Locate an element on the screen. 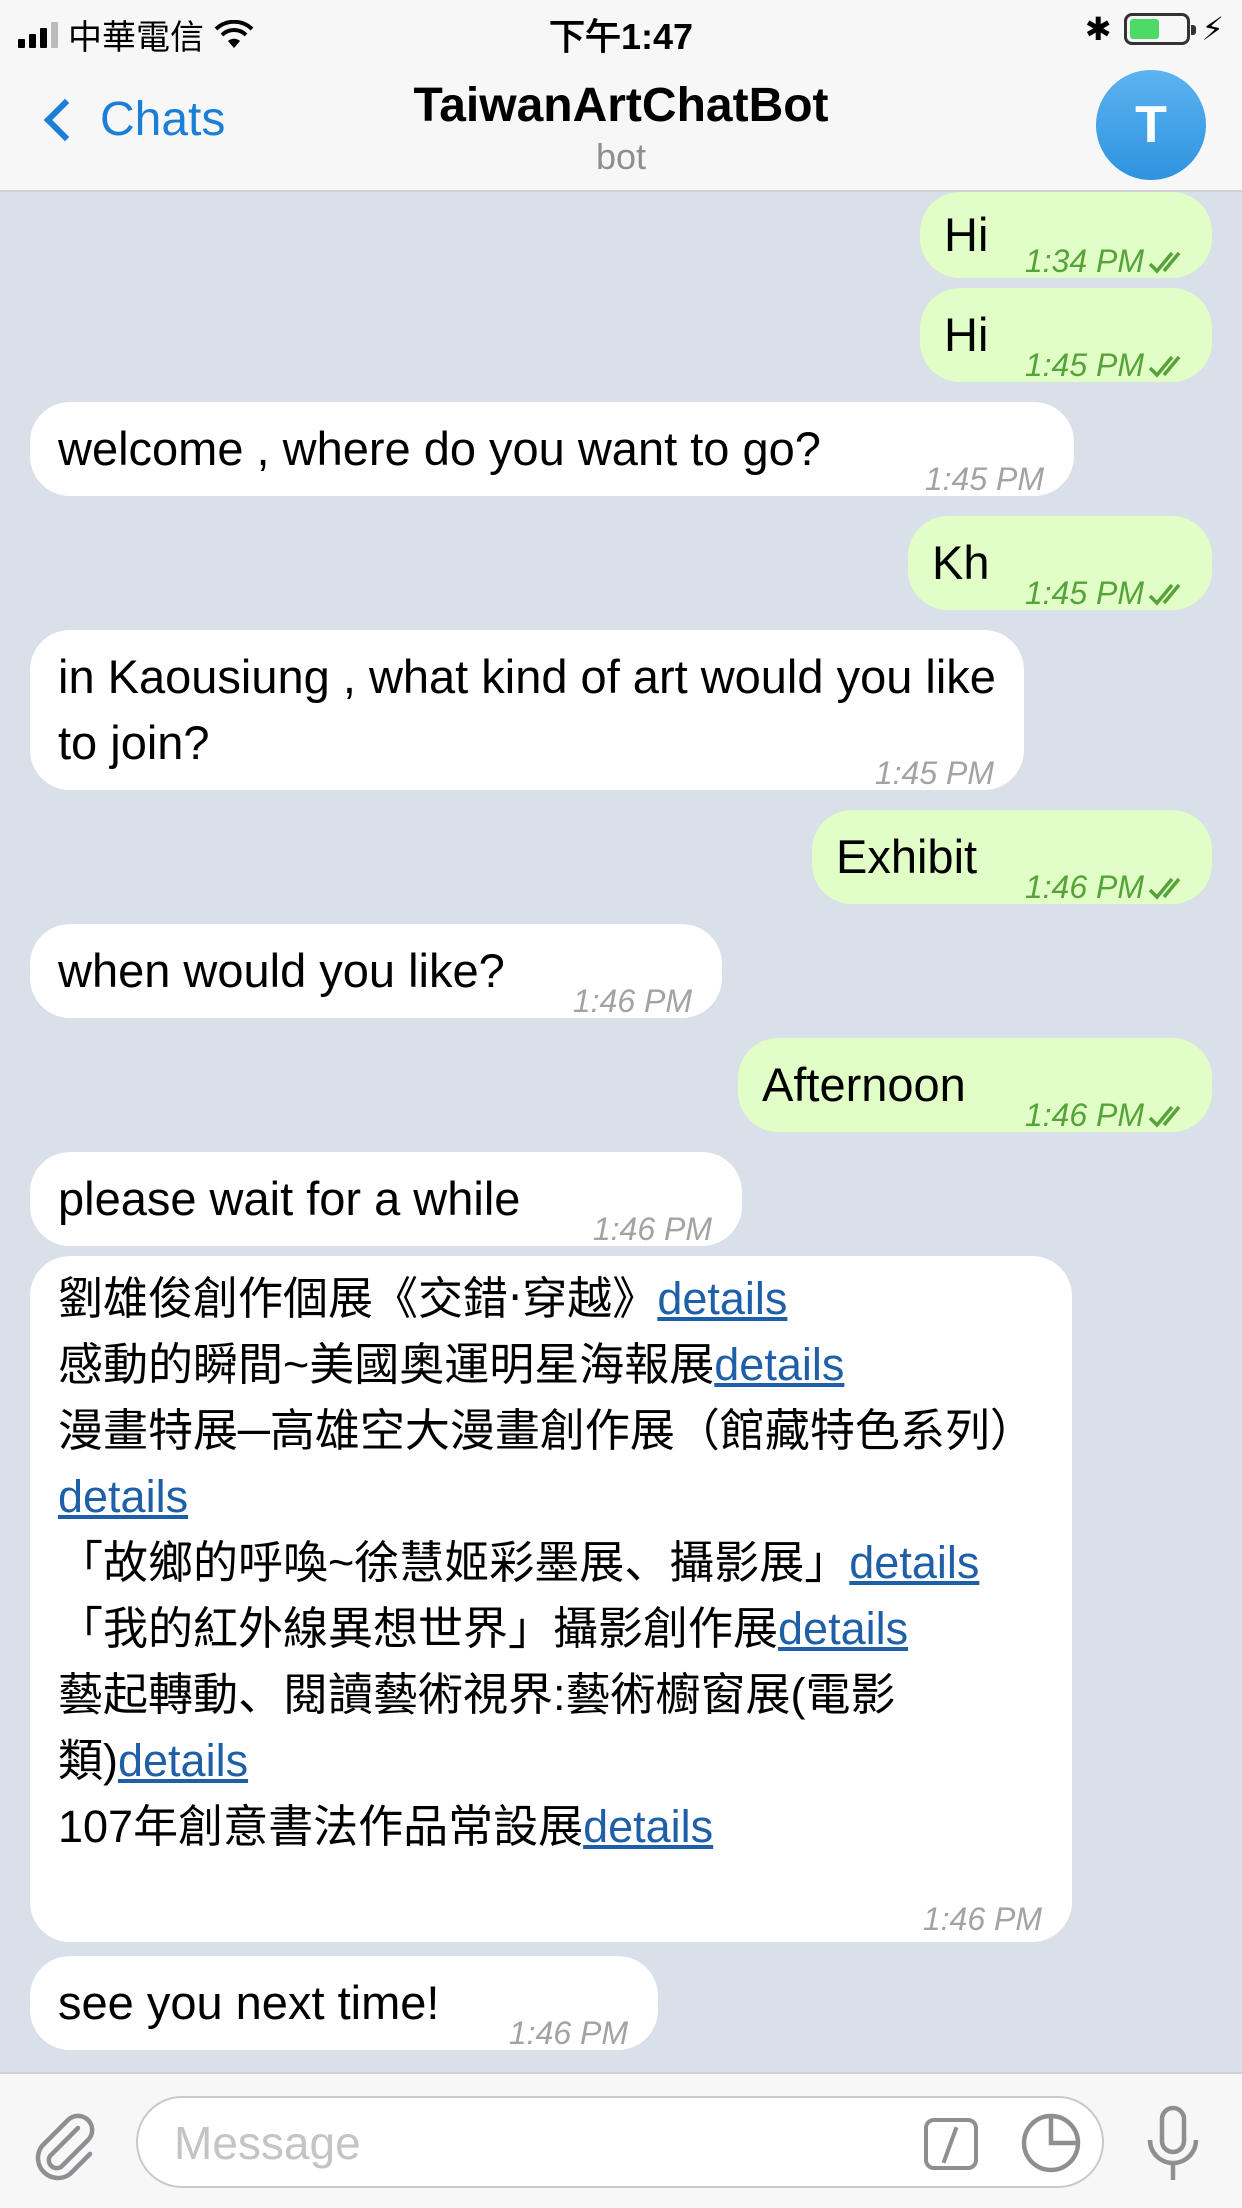 This screenshot has height=2208, width=1242. message-outgoing: Hi 1:45 PM is located at coordinates (1066, 335).